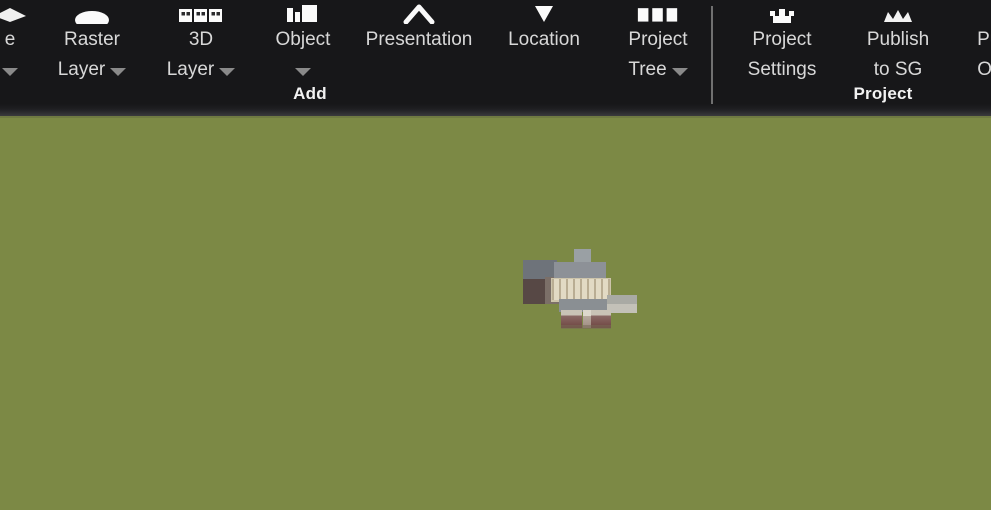 The width and height of the screenshot is (991, 510). I want to click on textured-building-cluster, so click(581, 288).